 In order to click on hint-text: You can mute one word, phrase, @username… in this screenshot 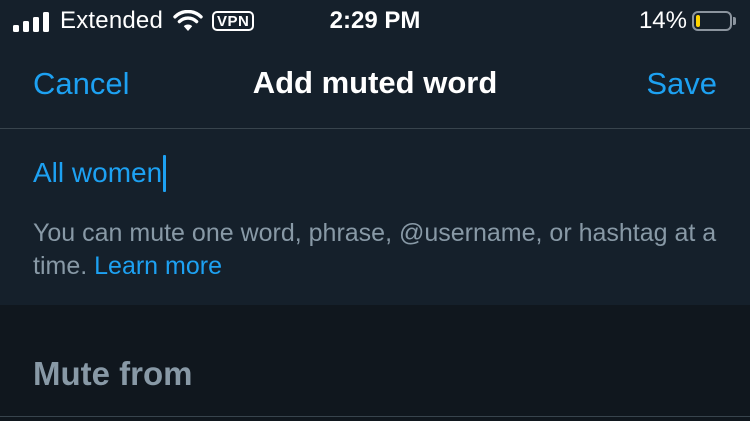, I will do `click(383, 250)`.